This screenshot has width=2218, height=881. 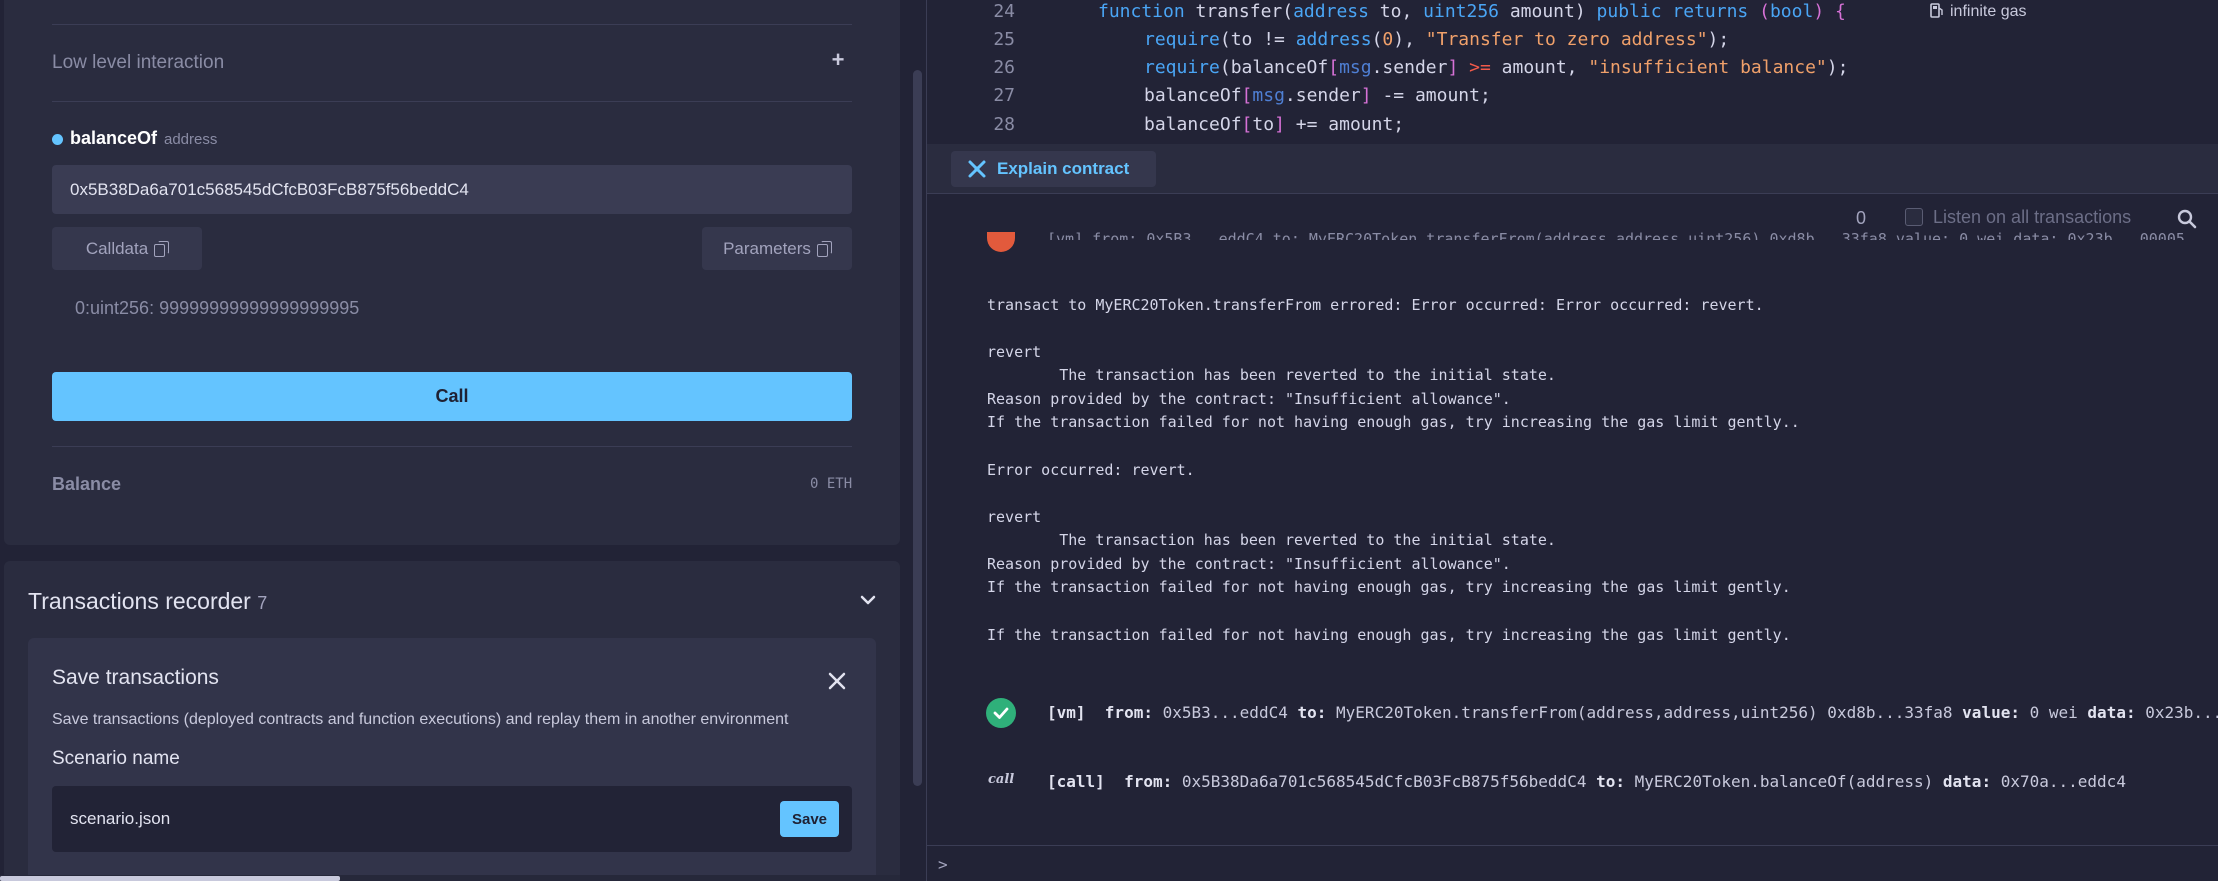 I want to click on code-token: to, so click(x=1263, y=124).